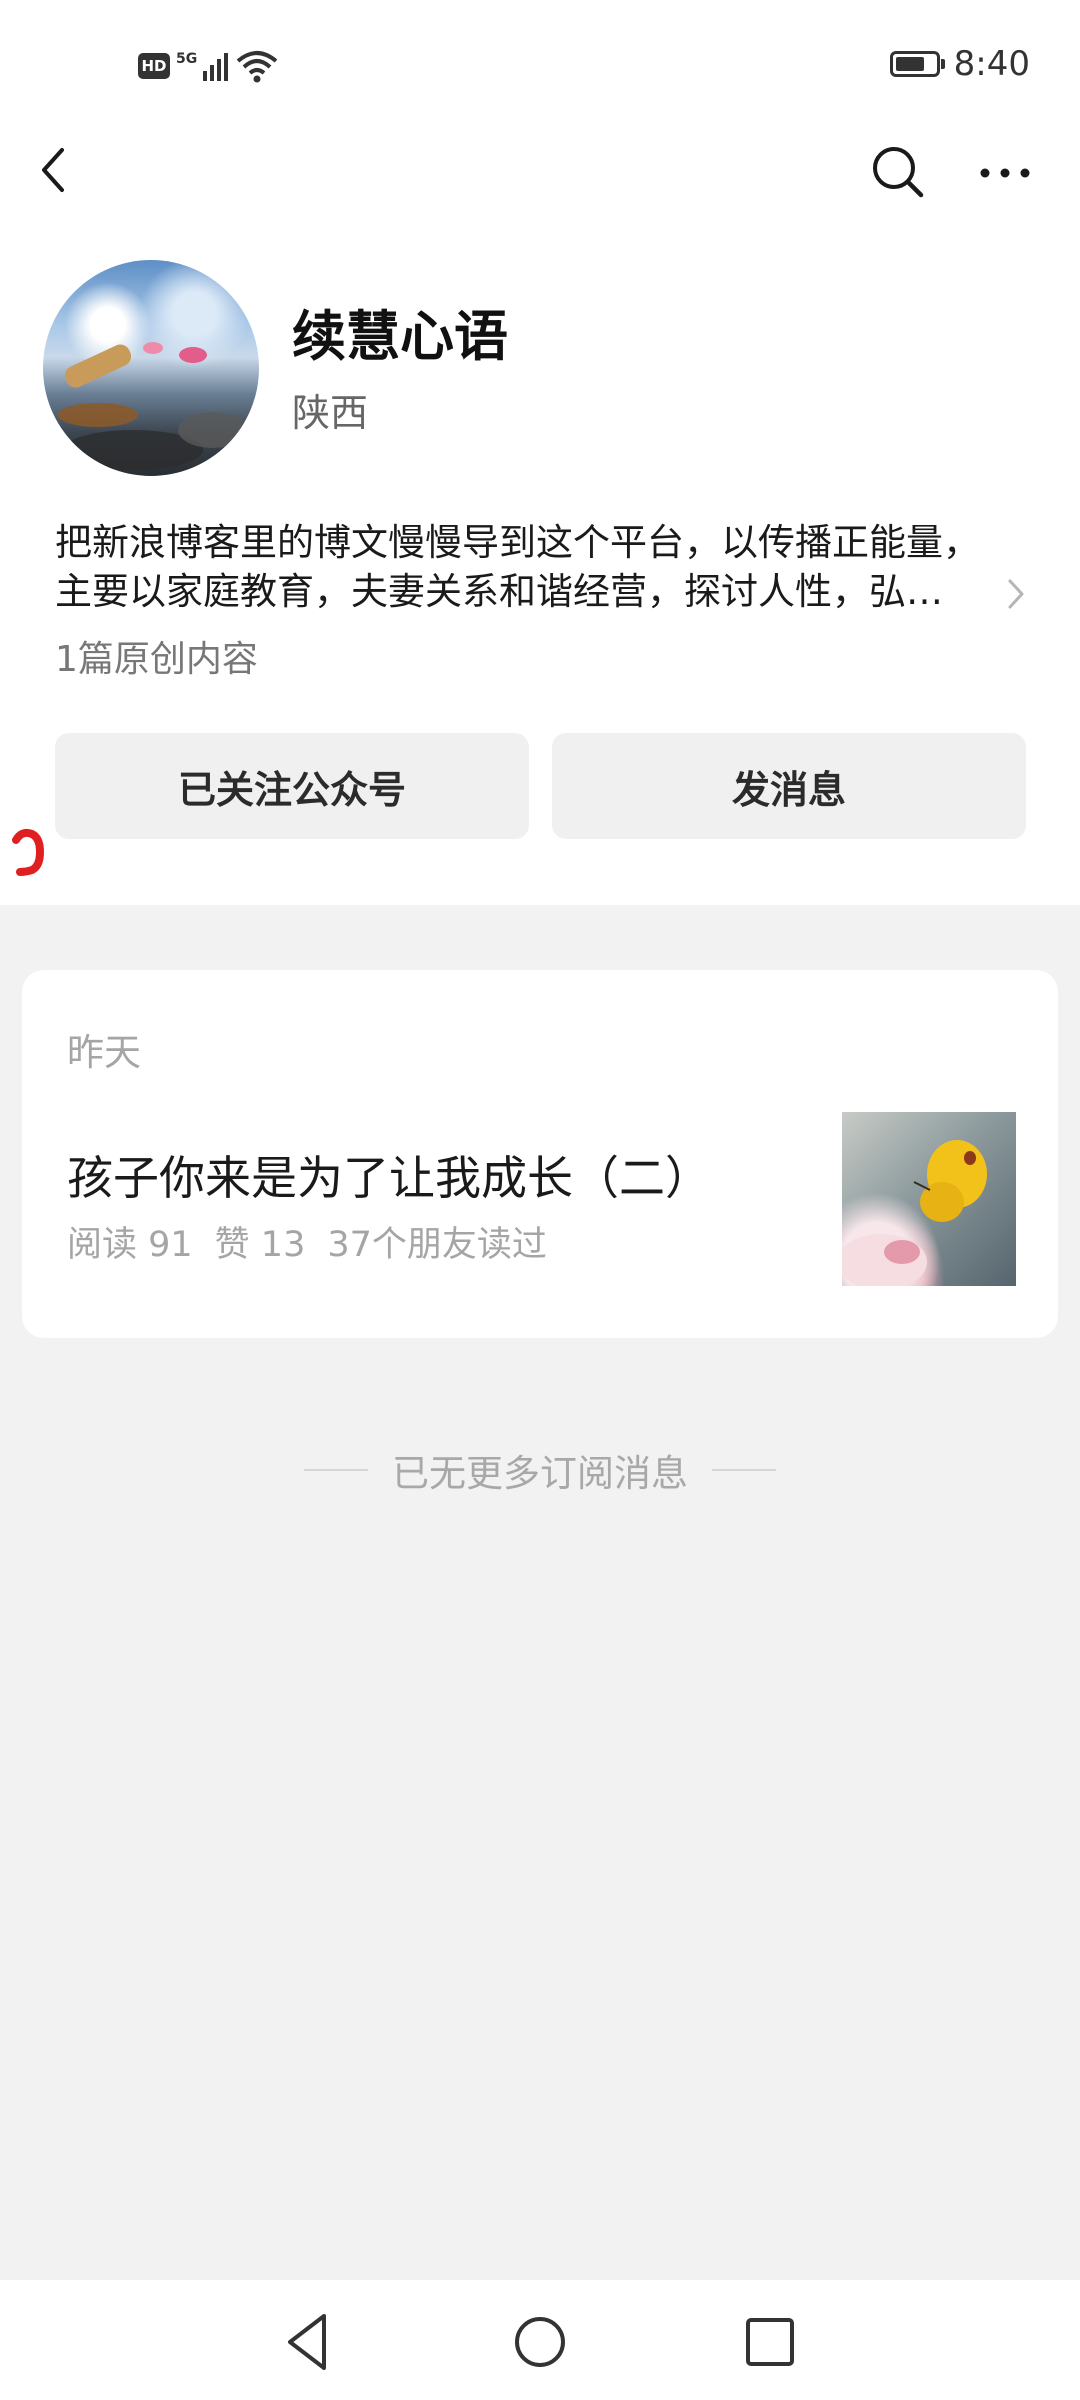  What do you see at coordinates (130, 1245) in the screenshot?
I see `read-count: 阅读 91` at bounding box center [130, 1245].